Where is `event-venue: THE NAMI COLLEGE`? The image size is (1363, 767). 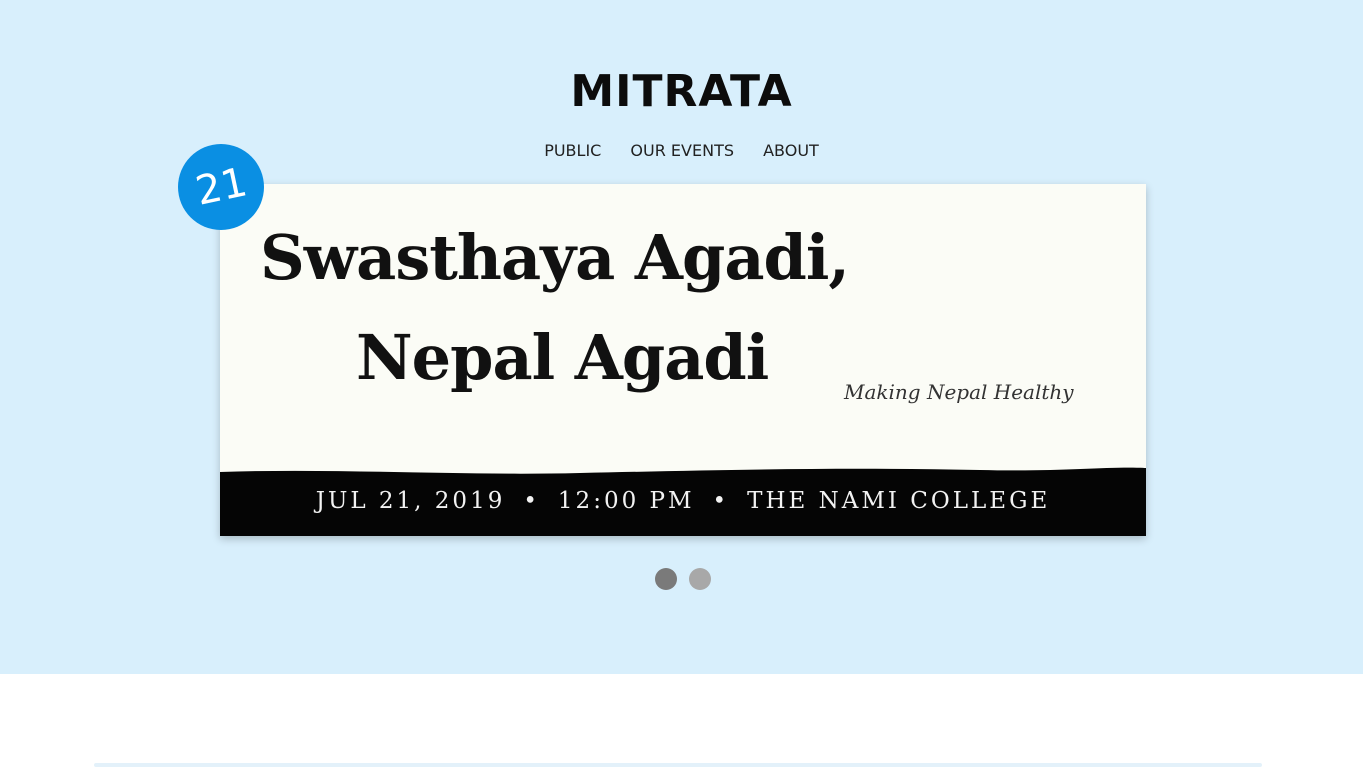
event-venue: THE NAMI COLLEGE is located at coordinates (899, 501).